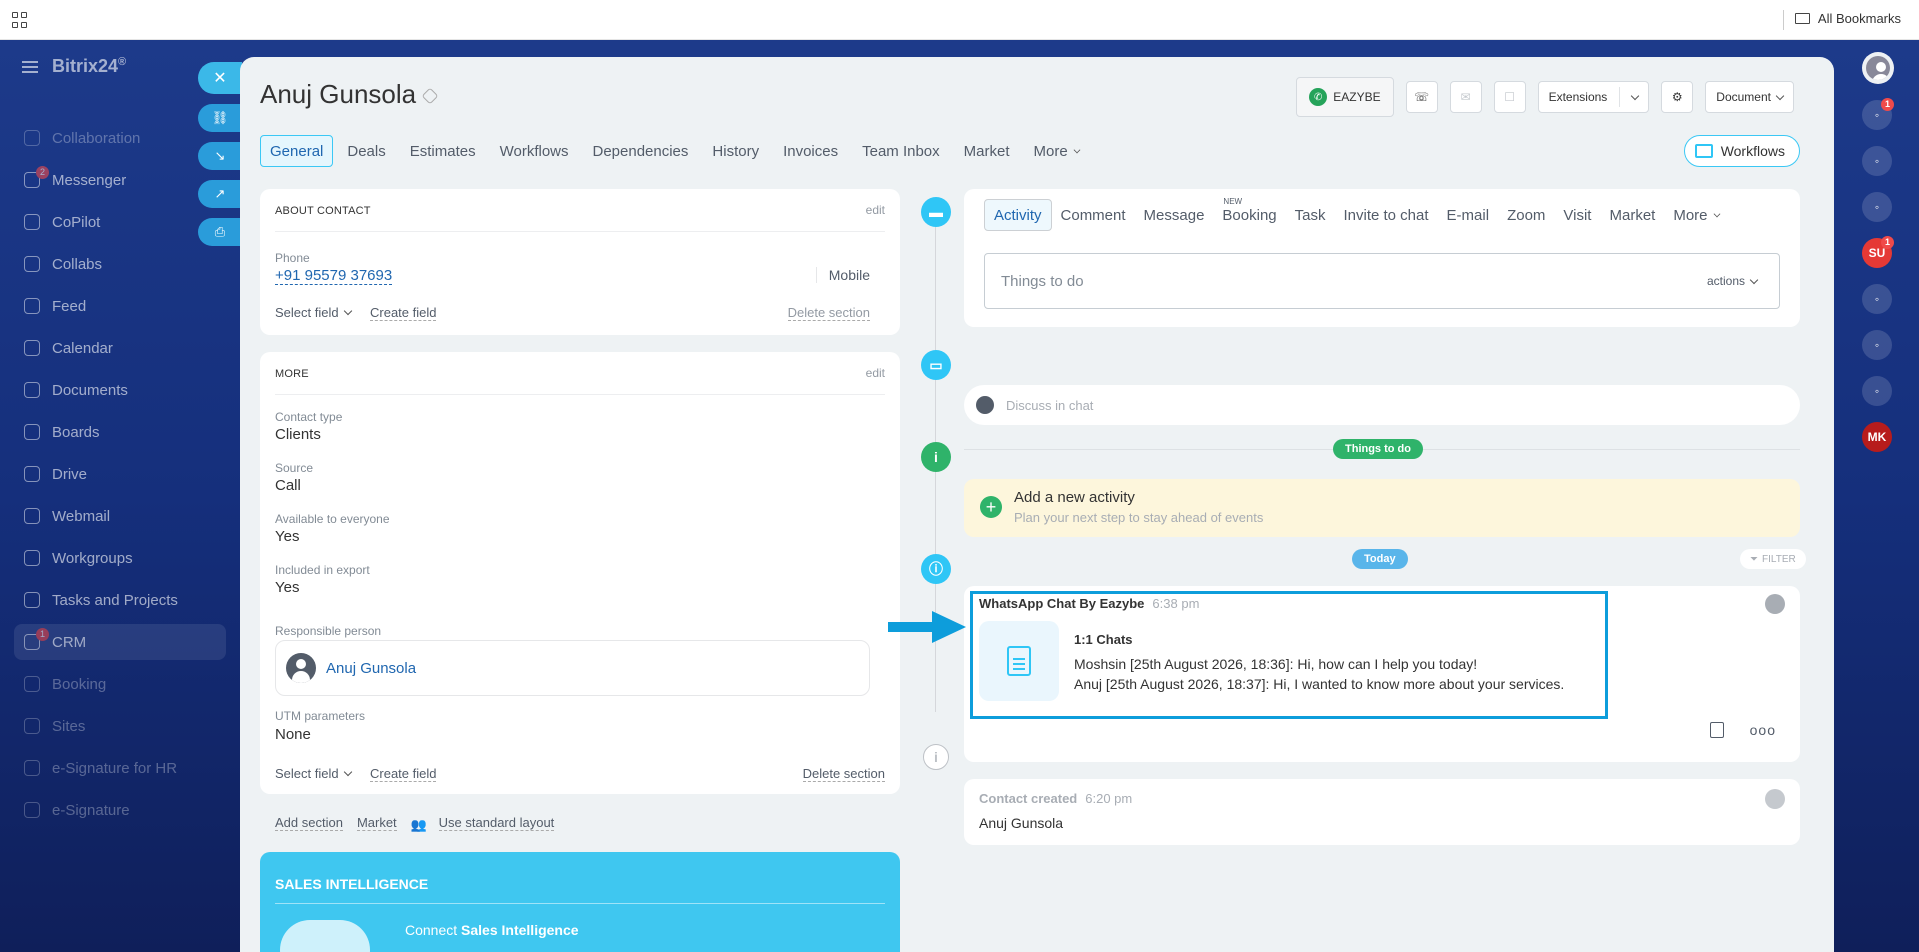  Describe the element at coordinates (376, 823) in the screenshot. I see `market-link: Market` at that location.